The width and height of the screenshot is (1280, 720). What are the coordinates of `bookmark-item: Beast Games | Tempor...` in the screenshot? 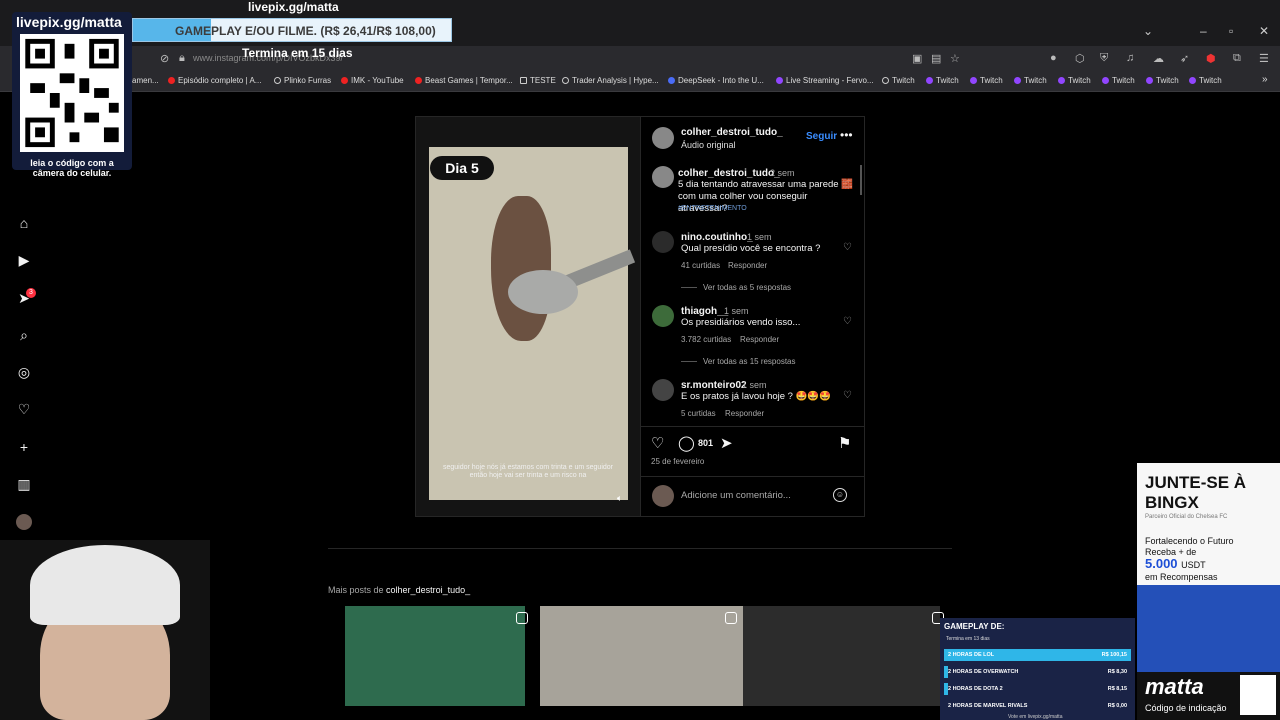 It's located at (464, 80).